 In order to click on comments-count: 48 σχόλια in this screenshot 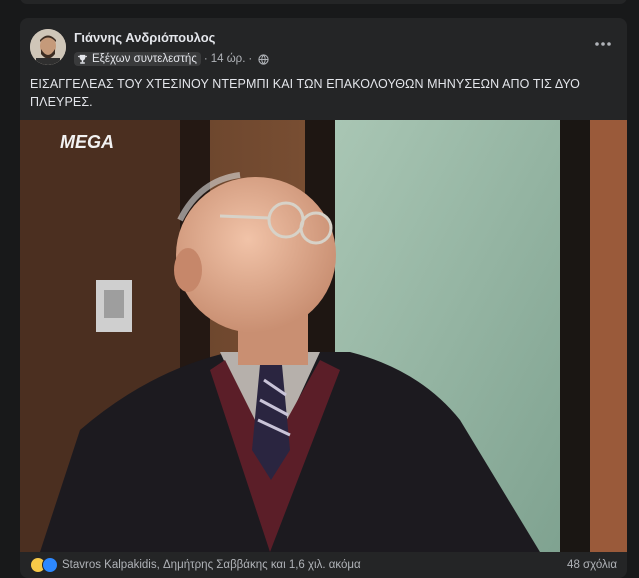, I will do `click(592, 565)`.